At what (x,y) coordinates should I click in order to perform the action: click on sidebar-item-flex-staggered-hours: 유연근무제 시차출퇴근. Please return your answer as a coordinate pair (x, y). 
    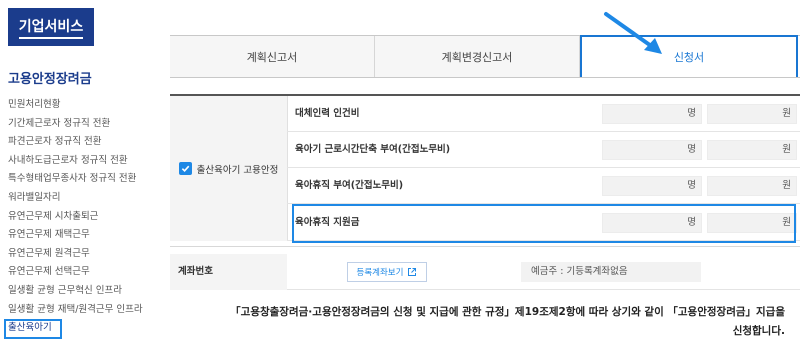
    Looking at the image, I should click on (75, 217).